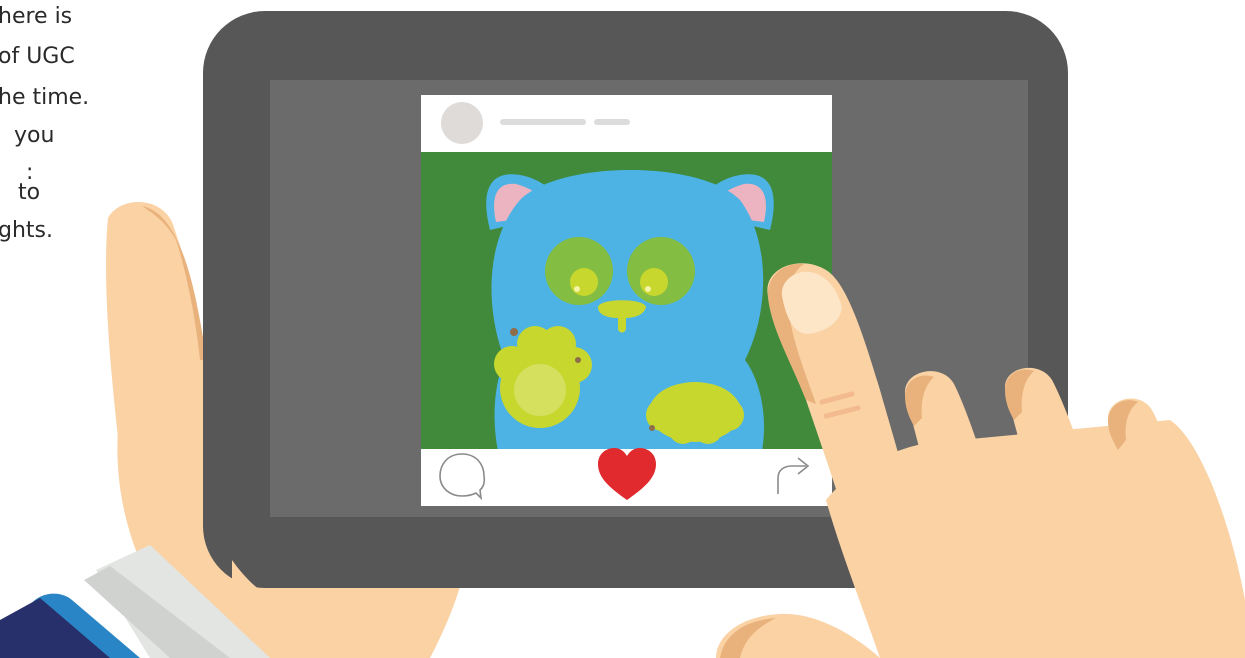  What do you see at coordinates (630, 309) in the screenshot?
I see `creature-illustration` at bounding box center [630, 309].